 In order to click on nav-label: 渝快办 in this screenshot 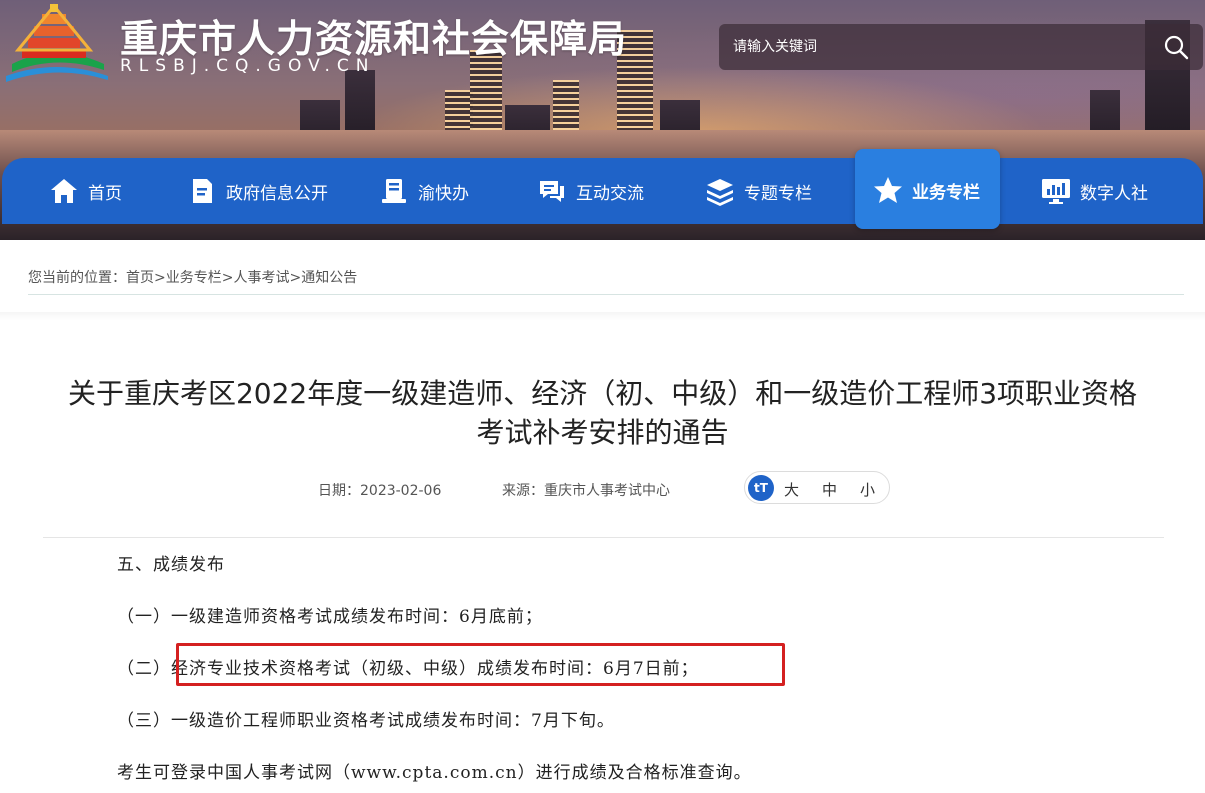, I will do `click(443, 193)`.